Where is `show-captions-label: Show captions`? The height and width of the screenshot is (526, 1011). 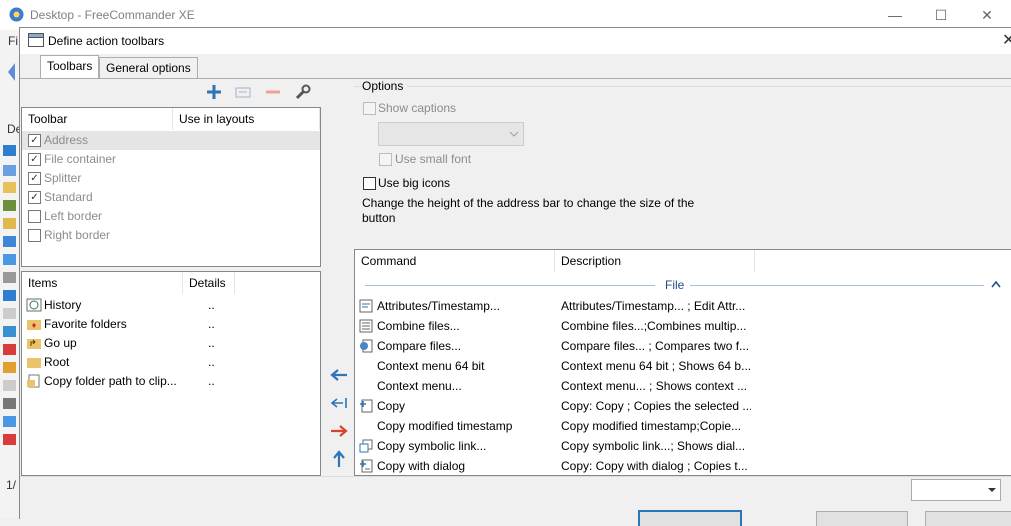
show-captions-label: Show captions is located at coordinates (417, 108).